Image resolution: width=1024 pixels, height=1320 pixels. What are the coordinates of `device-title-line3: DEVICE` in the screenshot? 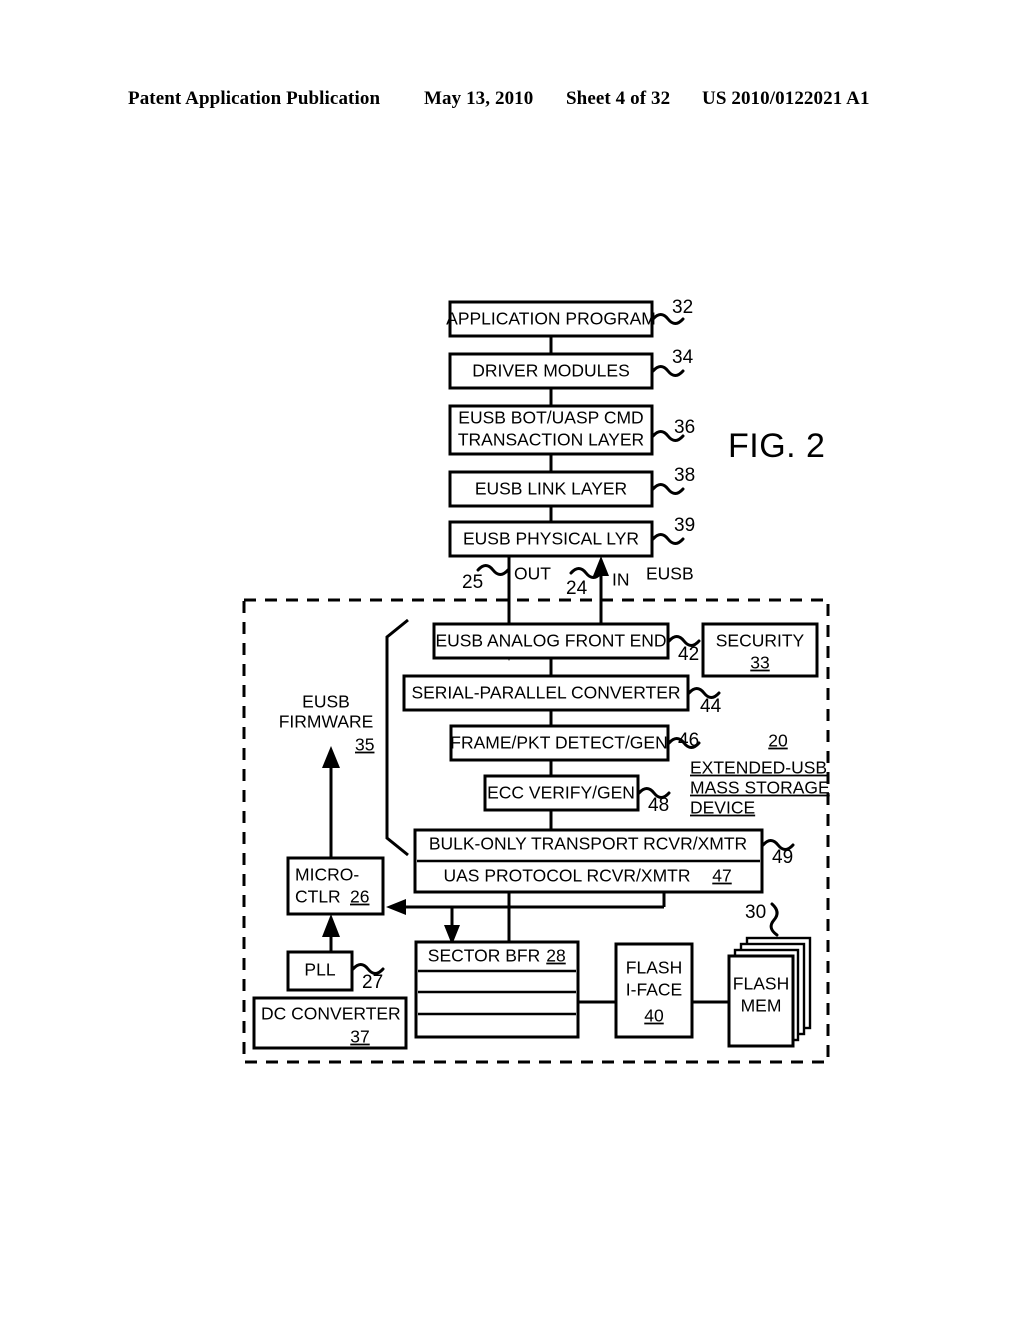 It's located at (722, 808).